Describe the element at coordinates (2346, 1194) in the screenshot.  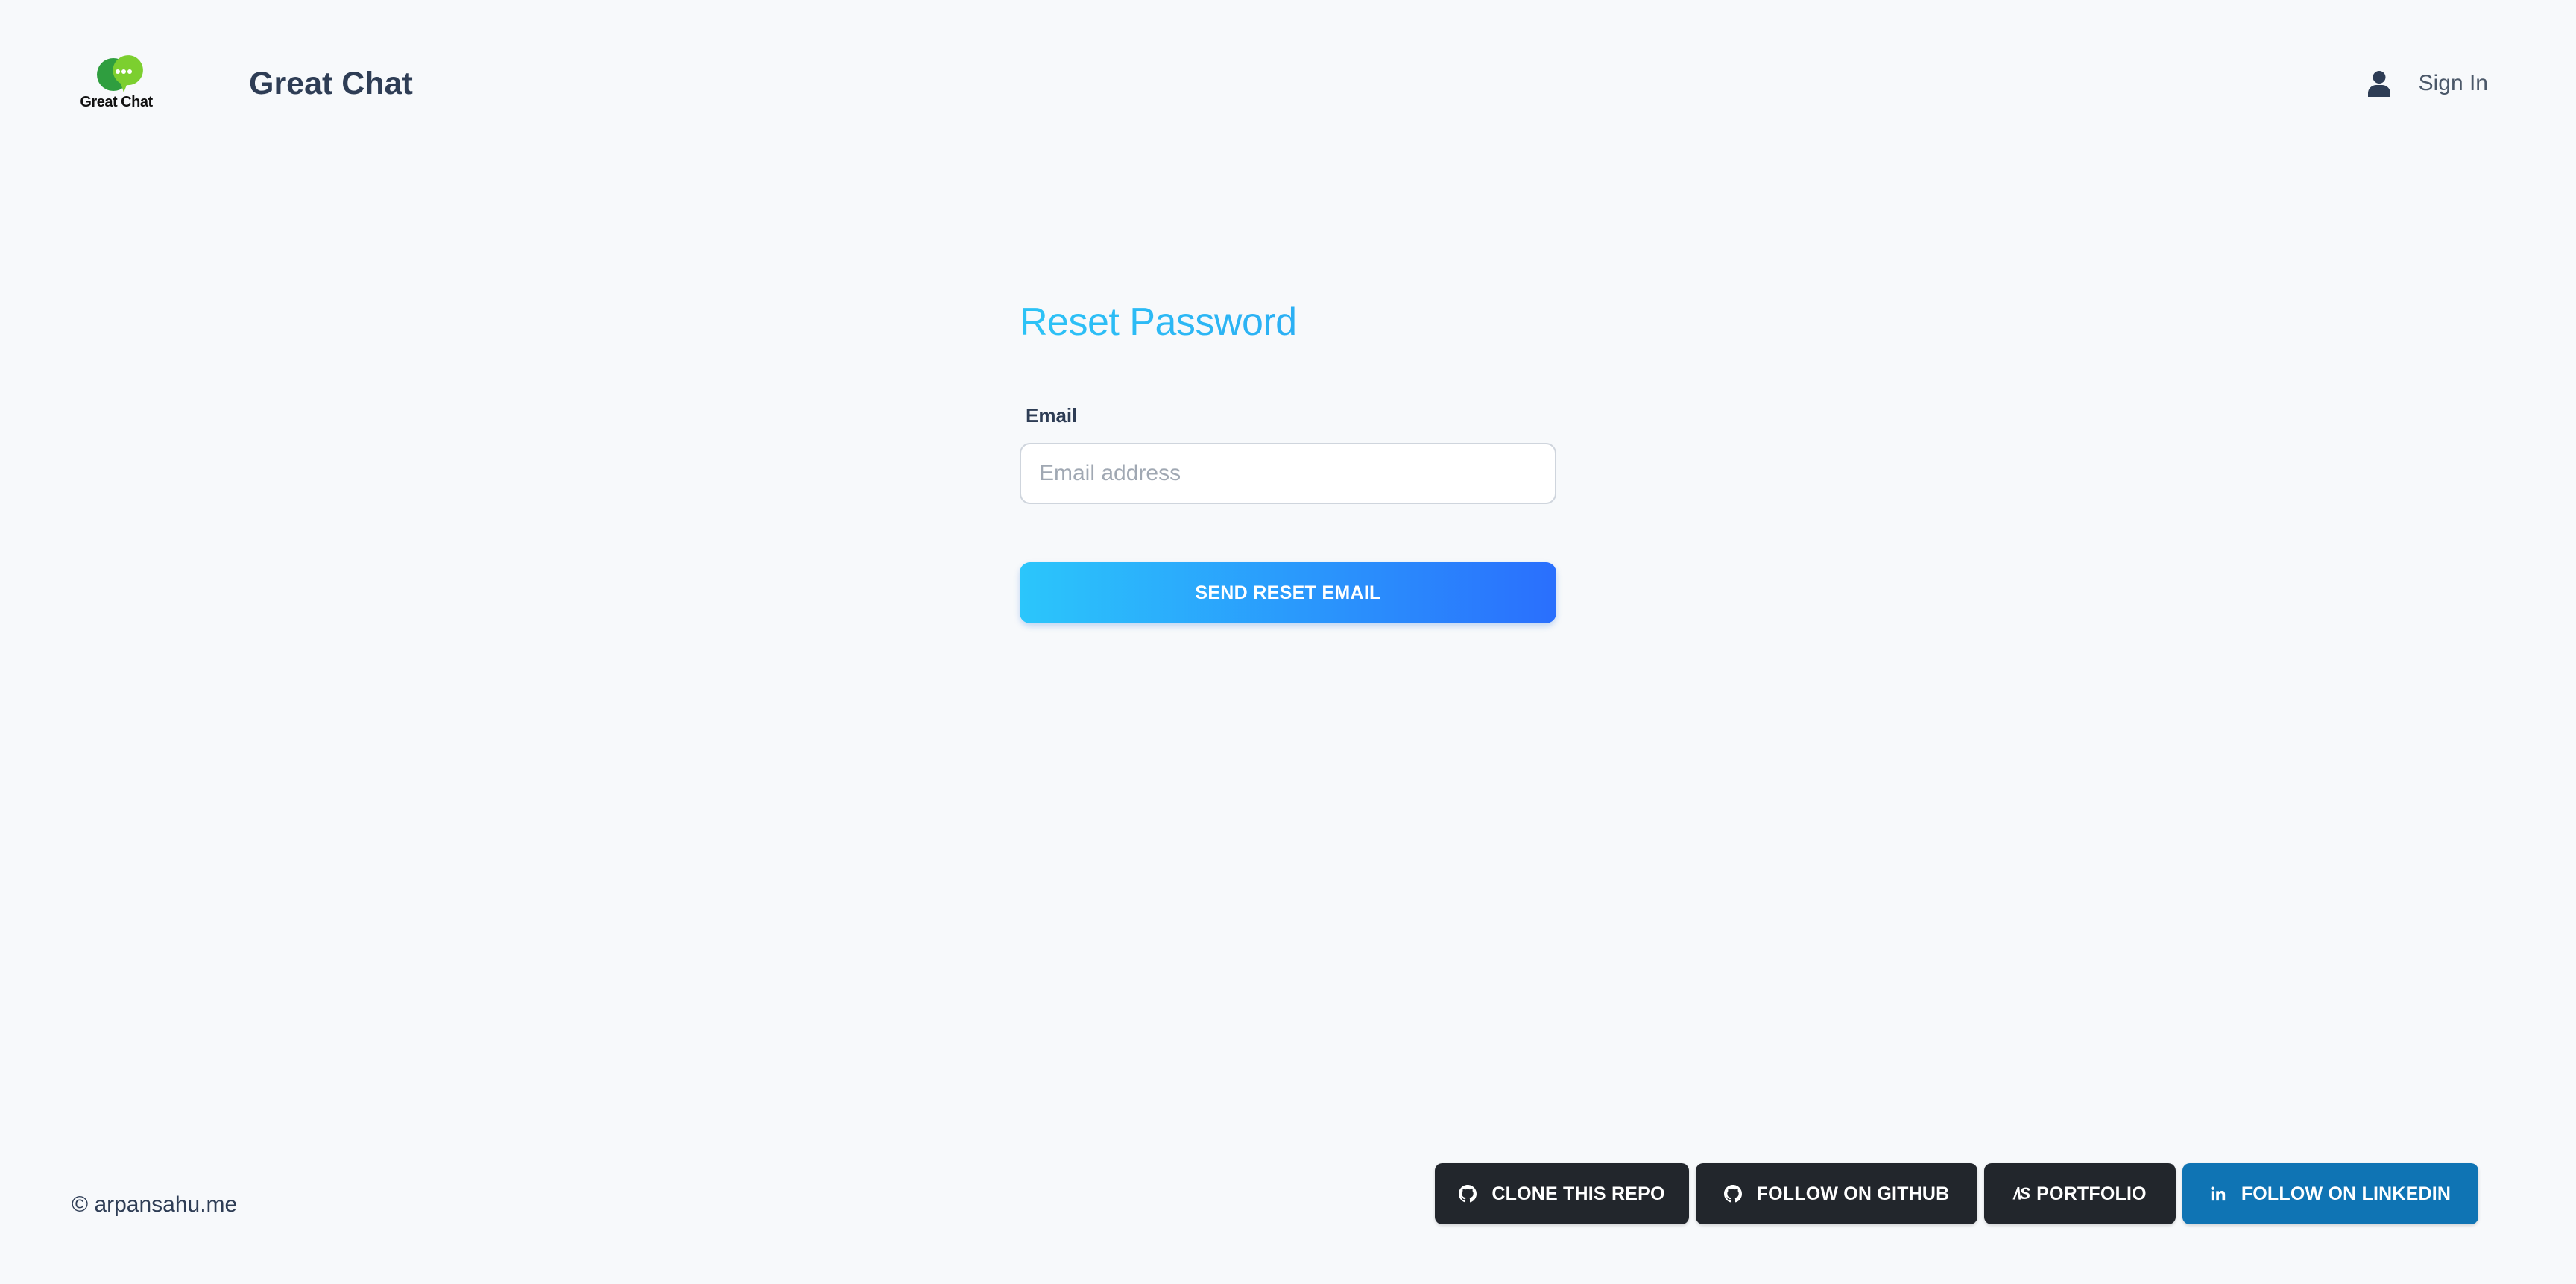
I see `follow-linkedin-label: FOLLOW ON LINKEDIN` at that location.